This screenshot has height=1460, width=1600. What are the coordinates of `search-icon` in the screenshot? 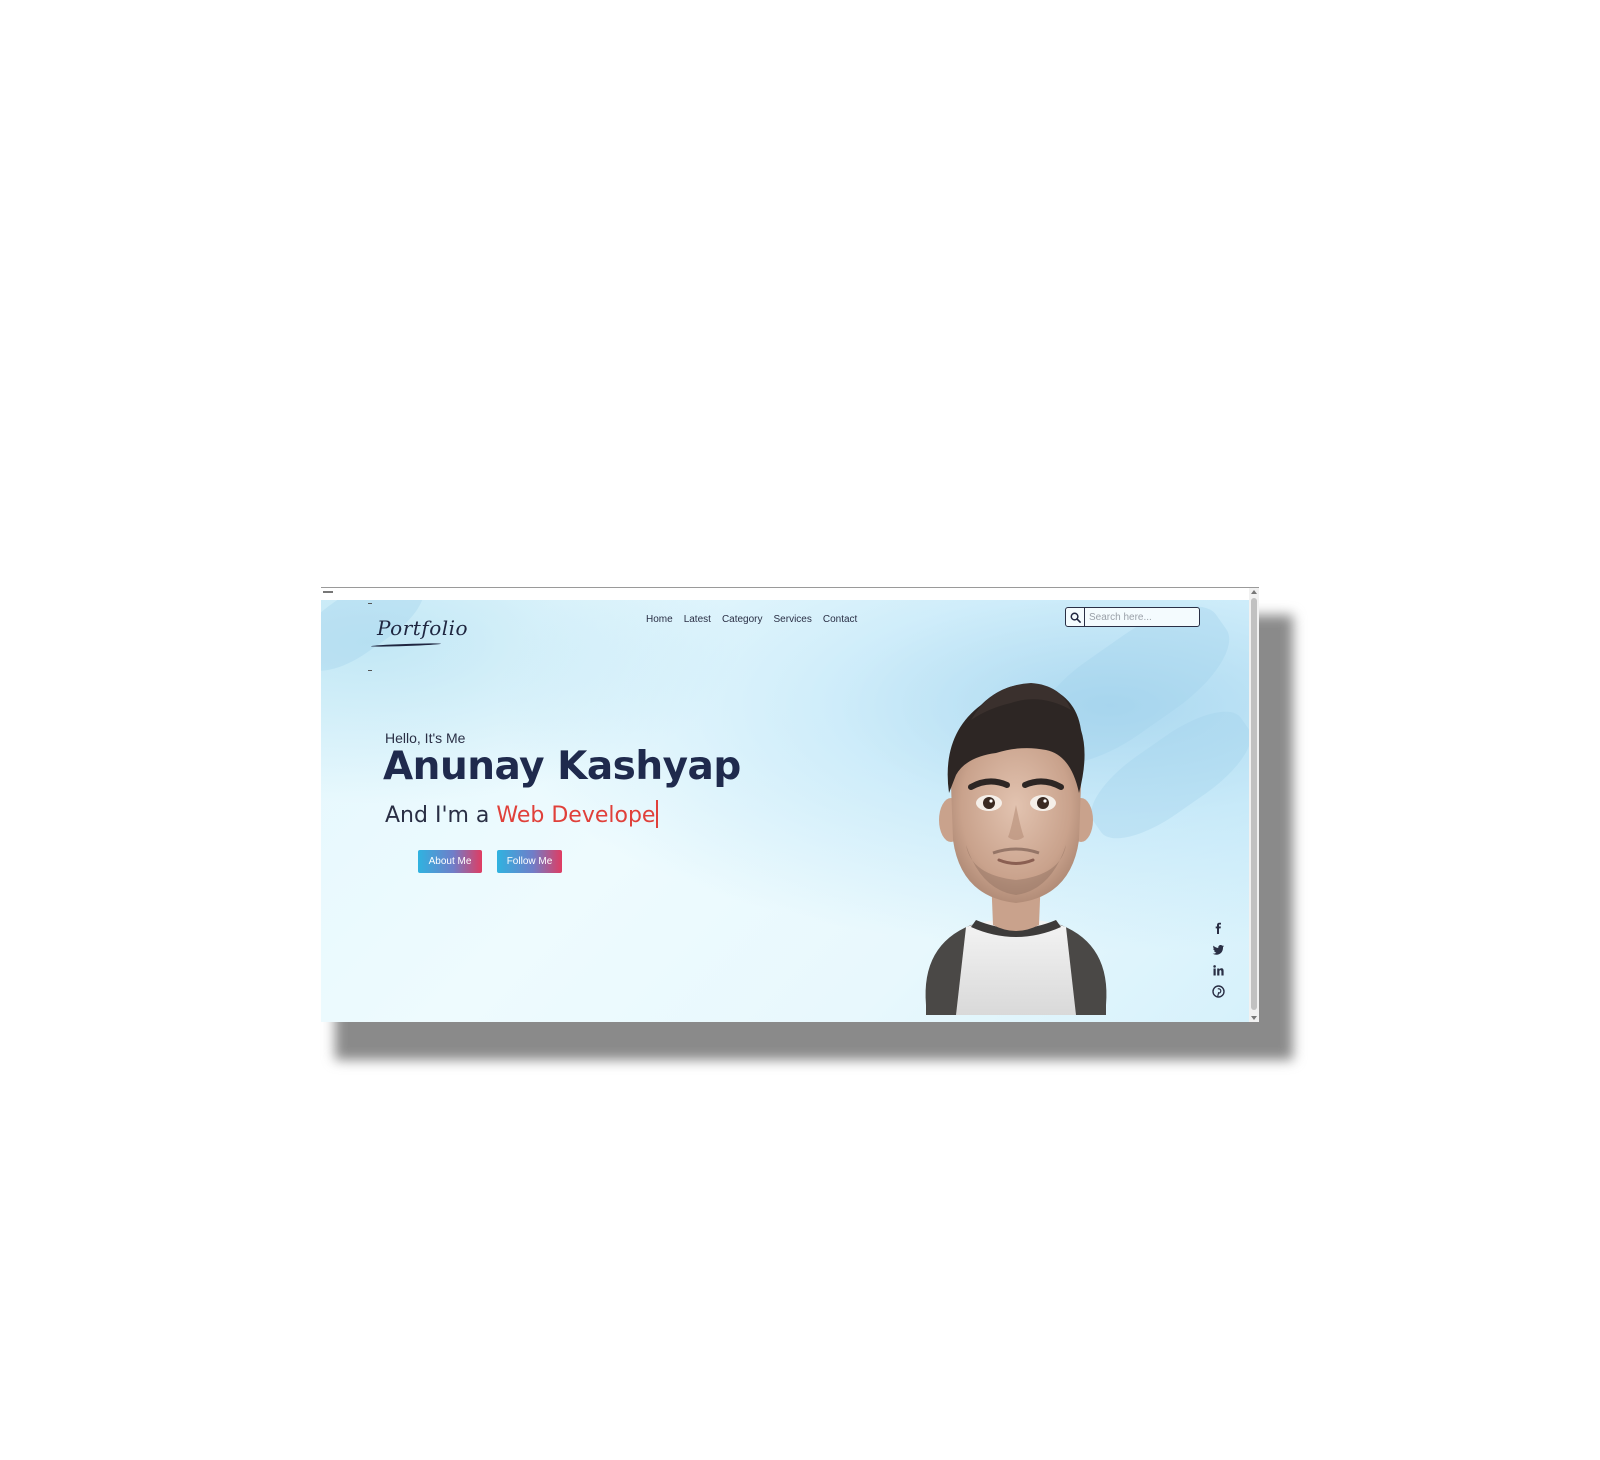 It's located at (1075, 617).